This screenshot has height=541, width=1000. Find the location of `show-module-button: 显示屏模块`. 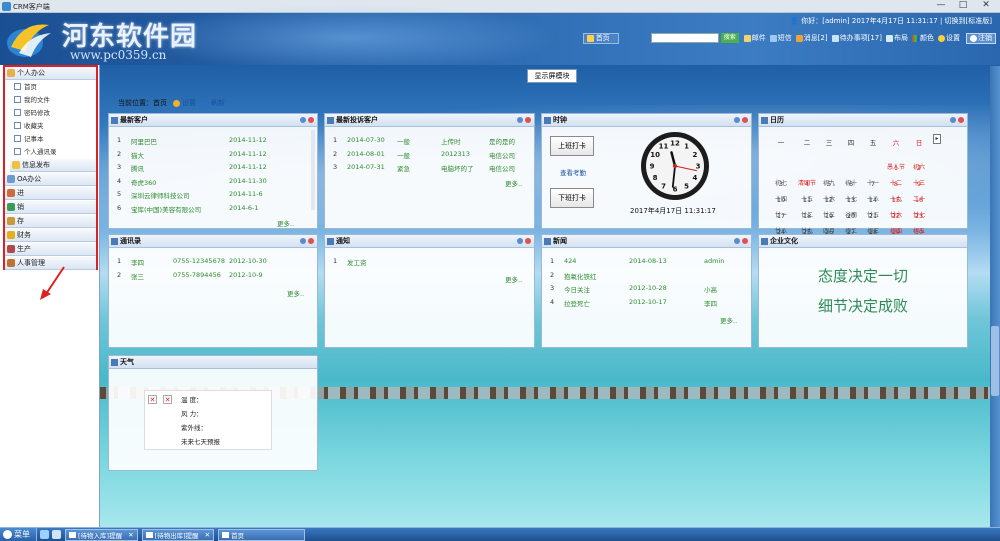

show-module-button: 显示屏模块 is located at coordinates (552, 76).